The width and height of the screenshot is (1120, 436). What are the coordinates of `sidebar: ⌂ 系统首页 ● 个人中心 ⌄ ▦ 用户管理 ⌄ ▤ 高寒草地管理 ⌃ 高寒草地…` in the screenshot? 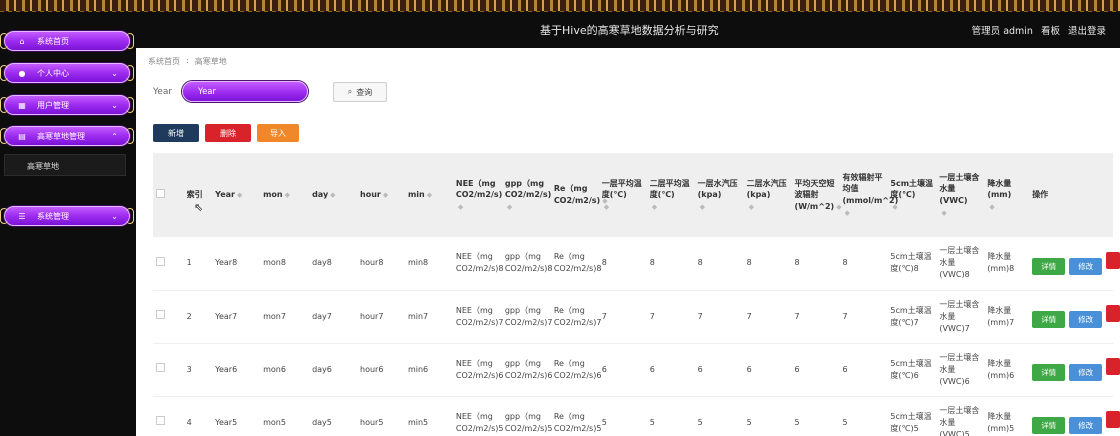 It's located at (68, 224).